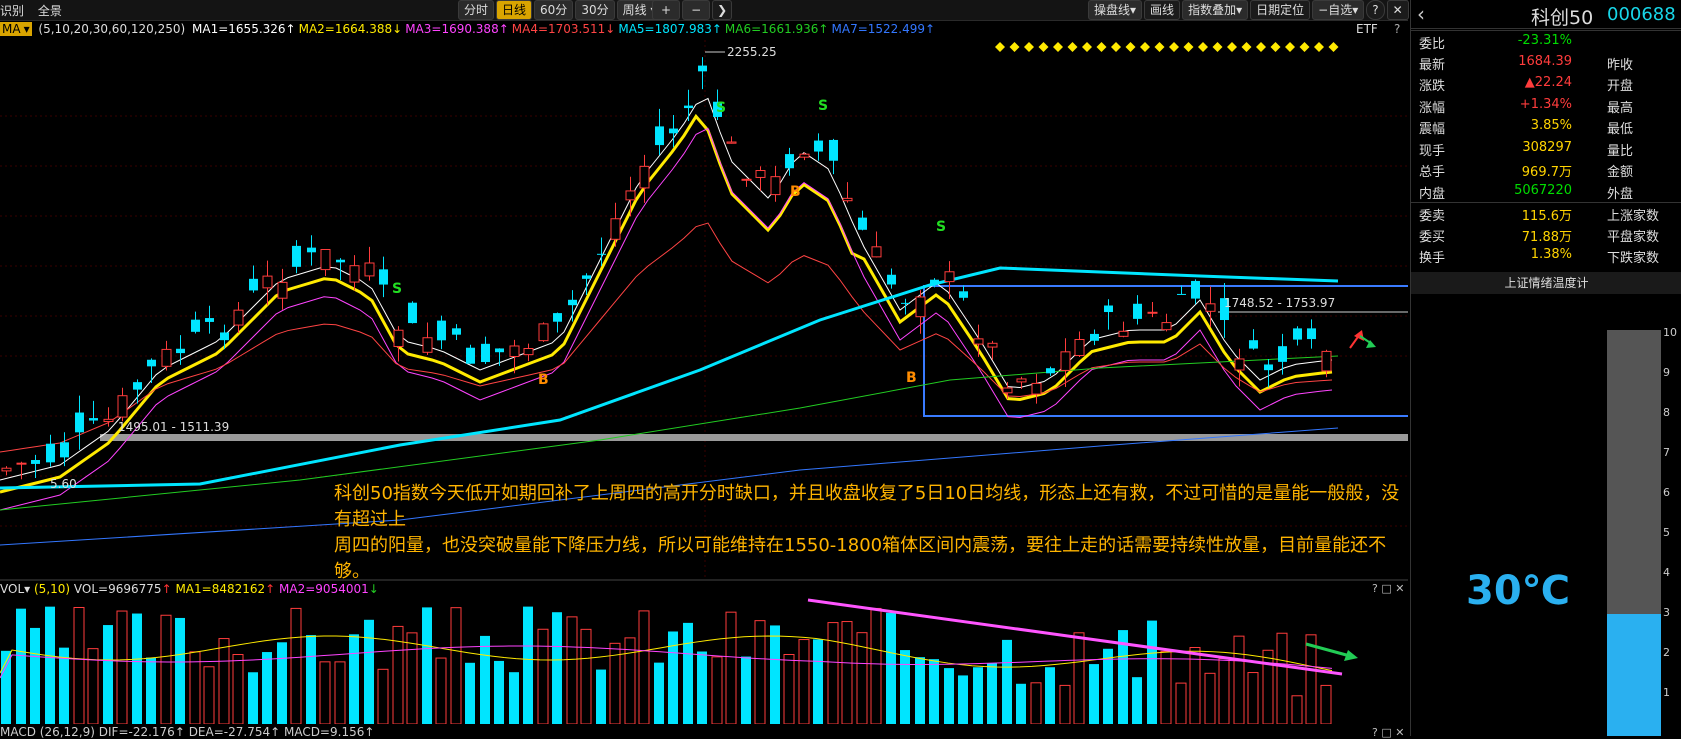 The width and height of the screenshot is (1681, 739). Describe the element at coordinates (1215, 10) in the screenshot. I see `index-overlay-dropdown: 指数叠加▾` at that location.